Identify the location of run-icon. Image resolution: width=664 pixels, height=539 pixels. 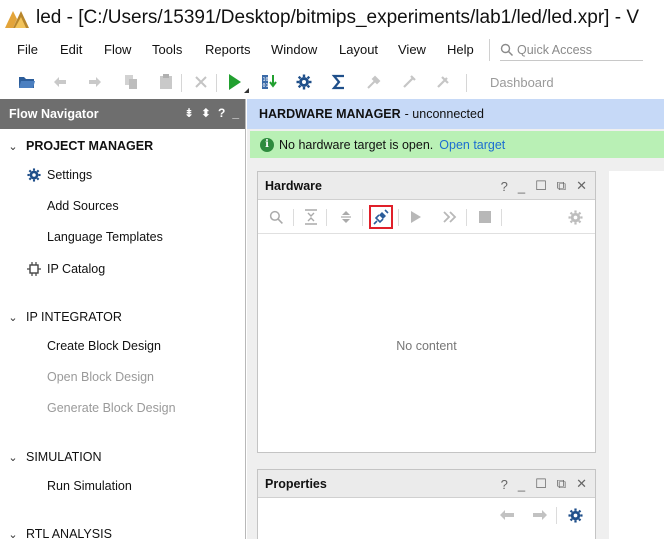
(235, 82).